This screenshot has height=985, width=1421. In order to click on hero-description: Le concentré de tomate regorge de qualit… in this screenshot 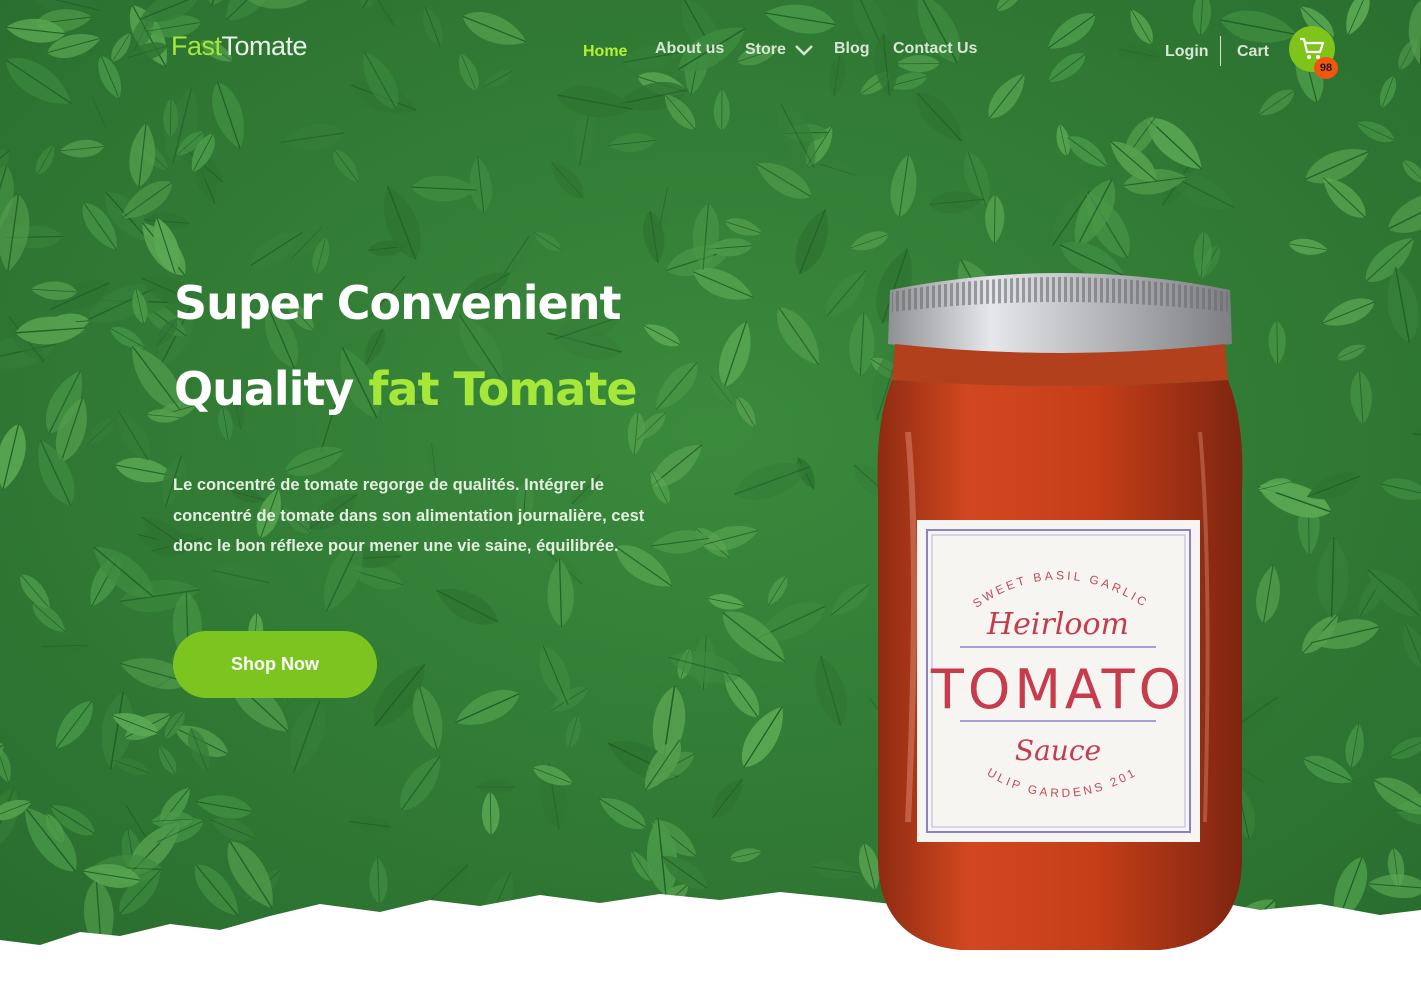, I will do `click(409, 515)`.